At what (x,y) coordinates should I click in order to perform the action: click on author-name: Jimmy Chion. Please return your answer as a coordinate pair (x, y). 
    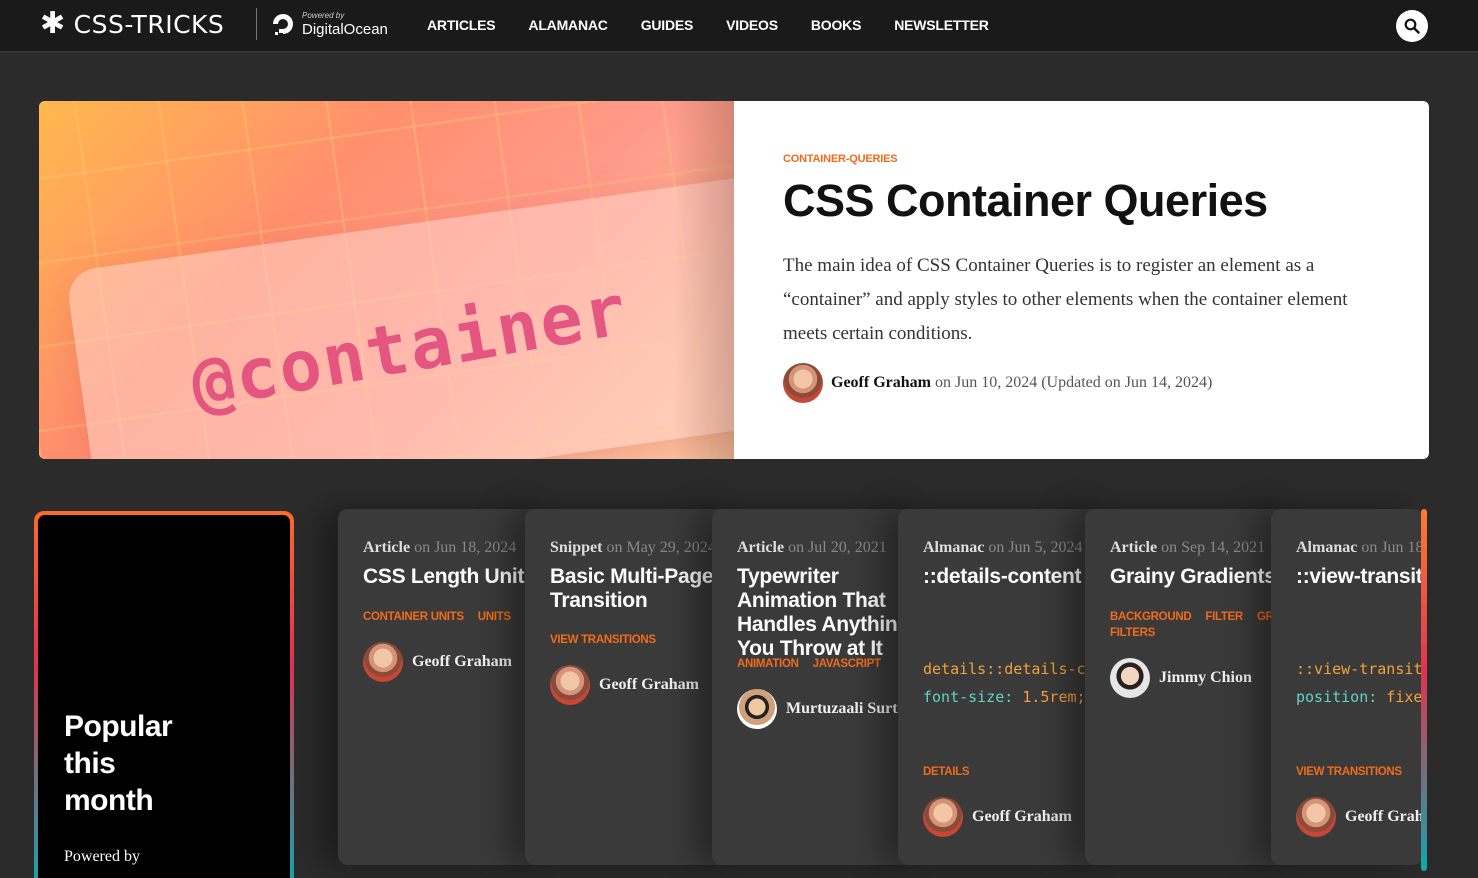
    Looking at the image, I should click on (1205, 678).